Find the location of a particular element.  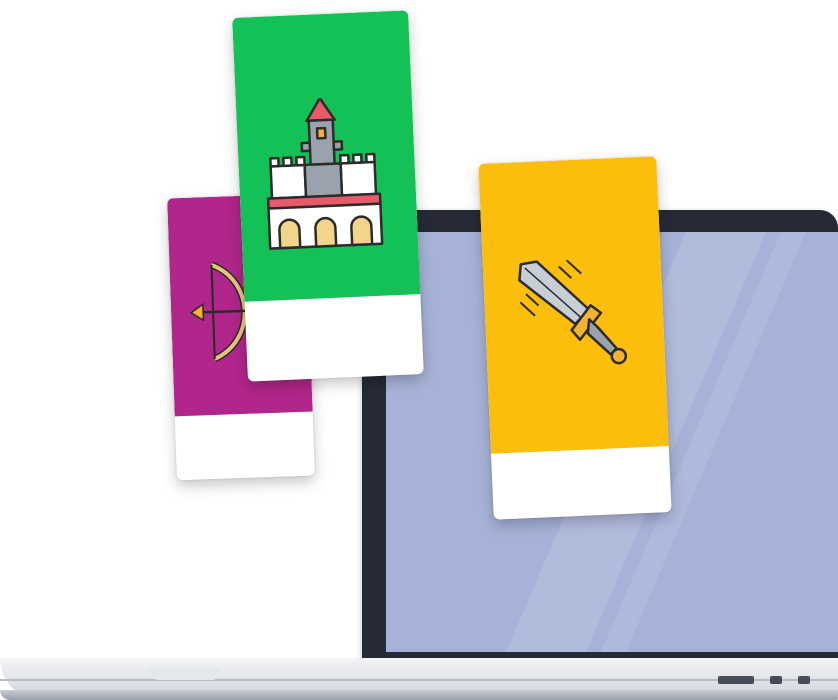

laptop-opening-notch is located at coordinates (185, 674).